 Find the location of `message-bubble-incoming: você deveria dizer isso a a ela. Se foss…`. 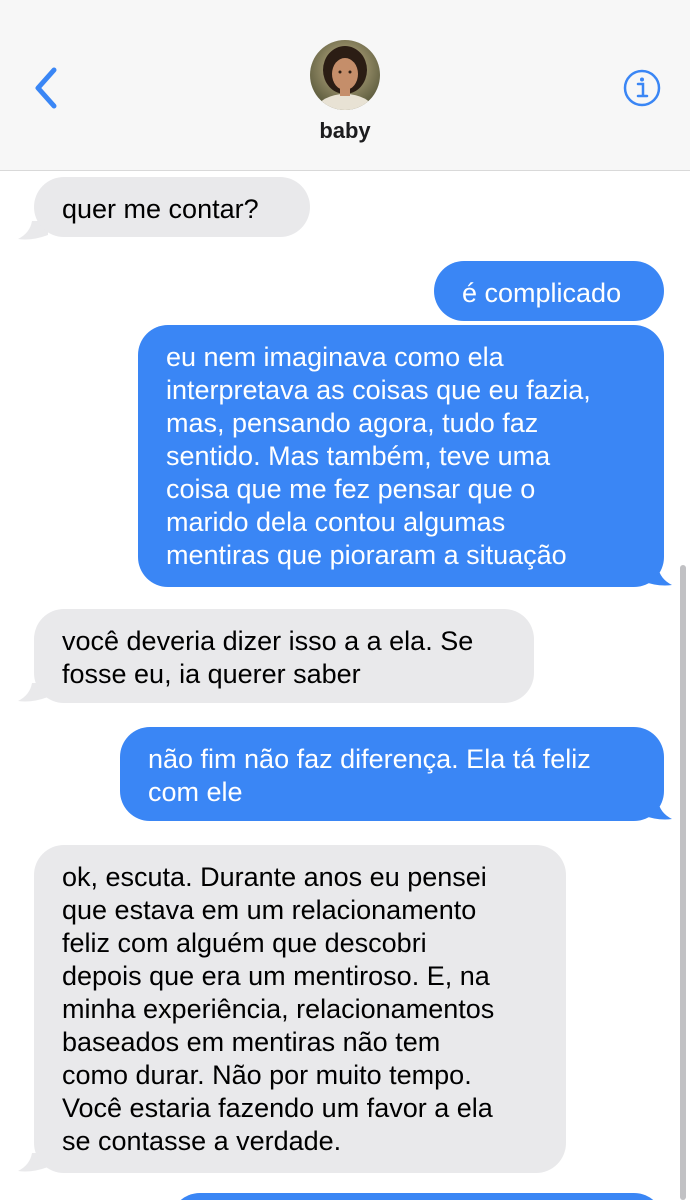

message-bubble-incoming: você deveria dizer isso a a ela. Se foss… is located at coordinates (284, 656).